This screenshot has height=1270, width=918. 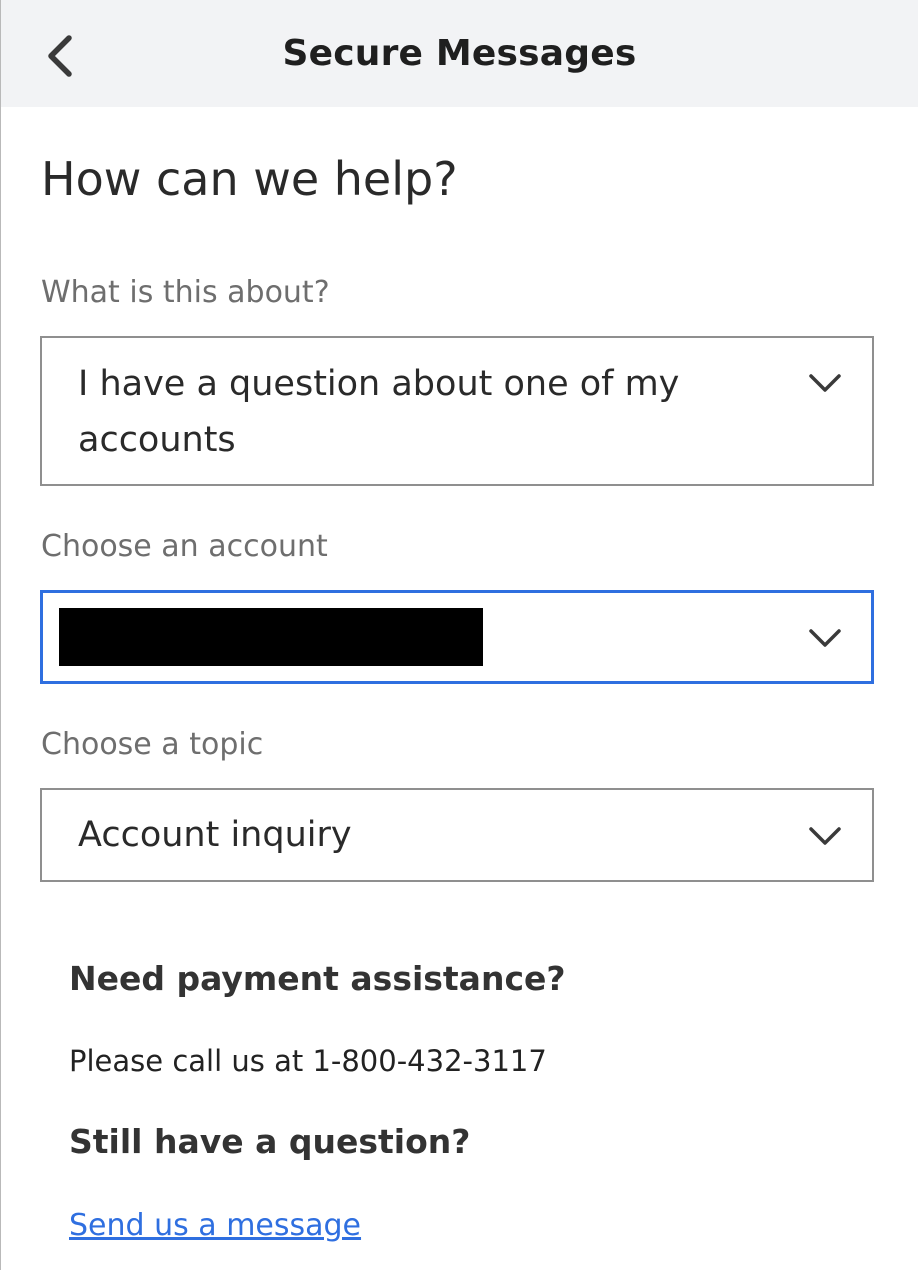 What do you see at coordinates (215, 835) in the screenshot?
I see `topic-select-value: Account inquiry` at bounding box center [215, 835].